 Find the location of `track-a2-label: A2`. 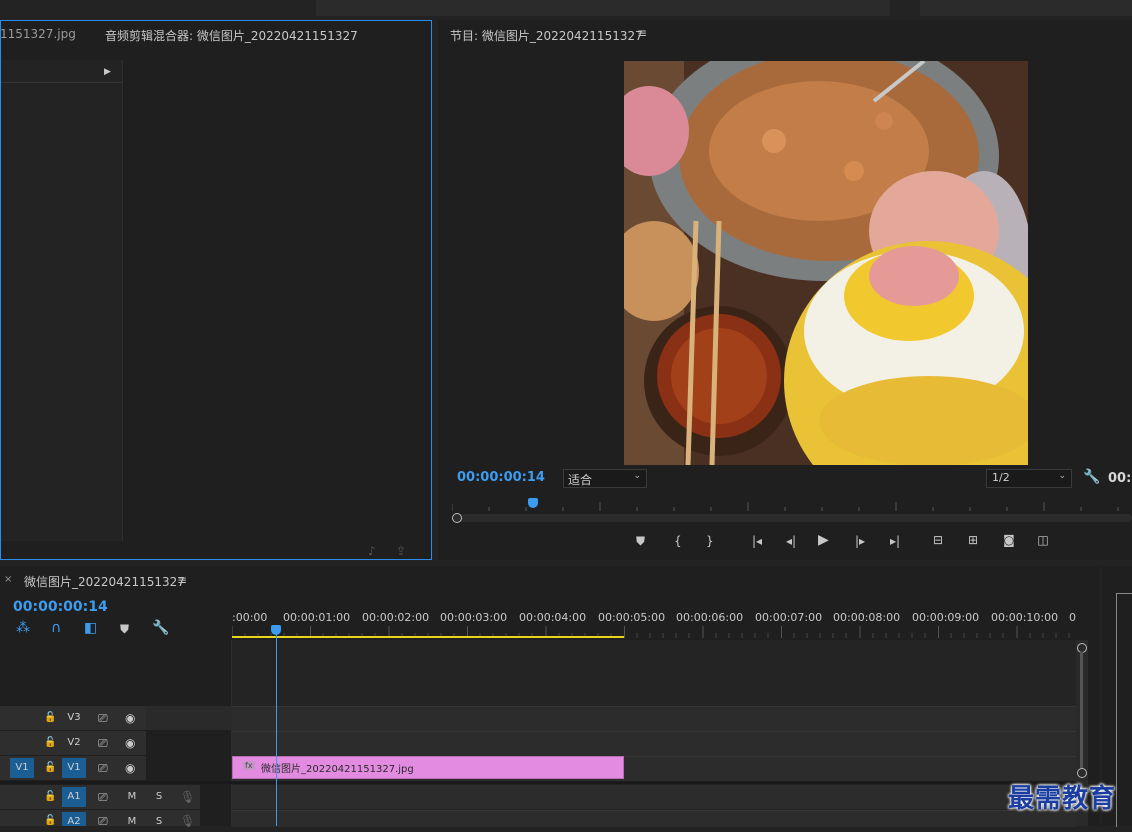

track-a2-label: A2 is located at coordinates (74, 819).